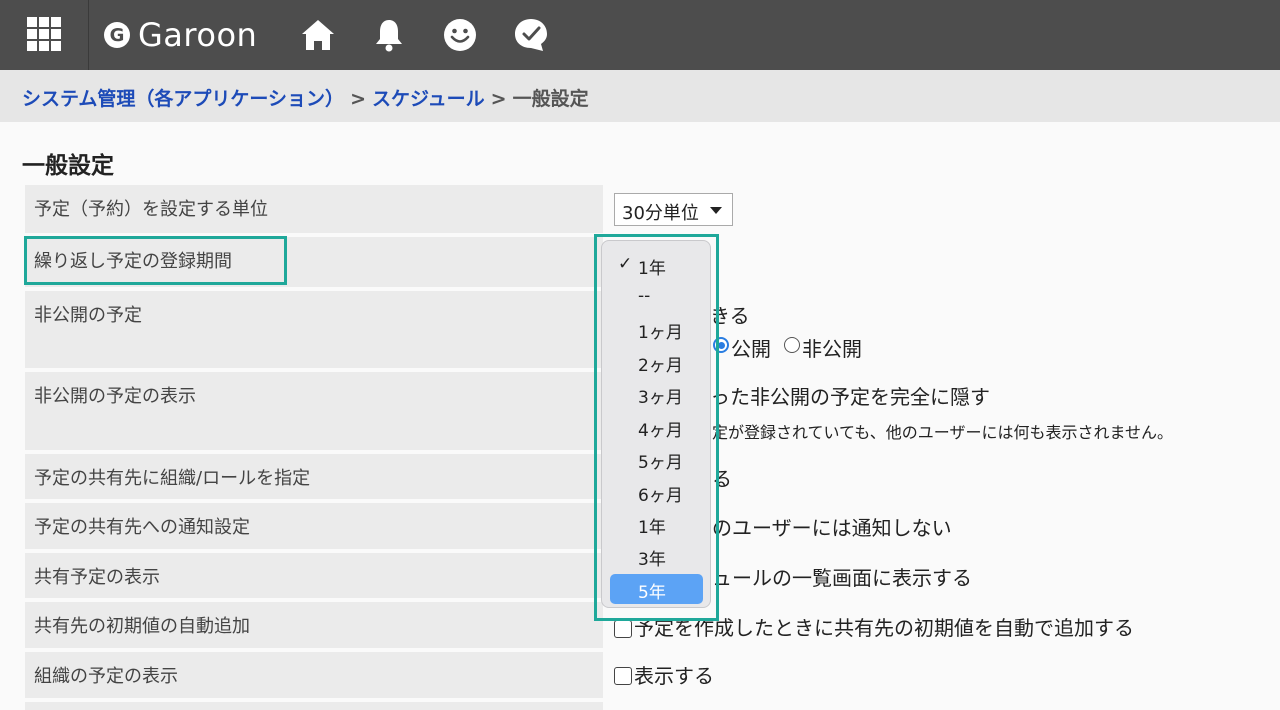 Image resolution: width=1280 pixels, height=710 pixels. I want to click on radio-private, so click(792, 345).